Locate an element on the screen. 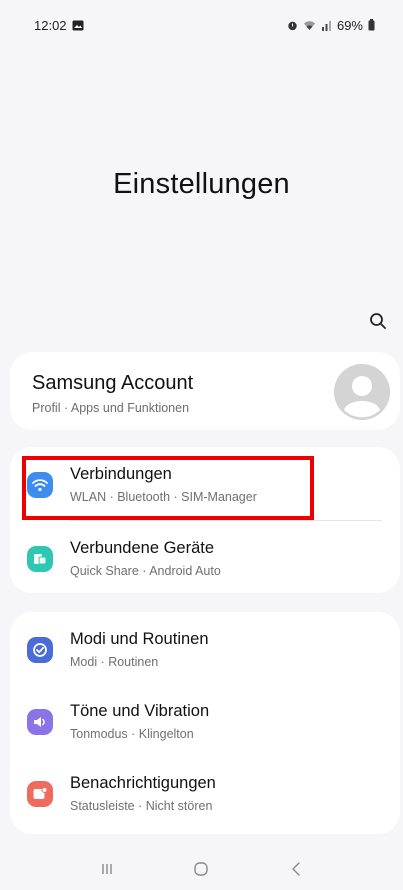  recent-apps-button is located at coordinates (107, 869).